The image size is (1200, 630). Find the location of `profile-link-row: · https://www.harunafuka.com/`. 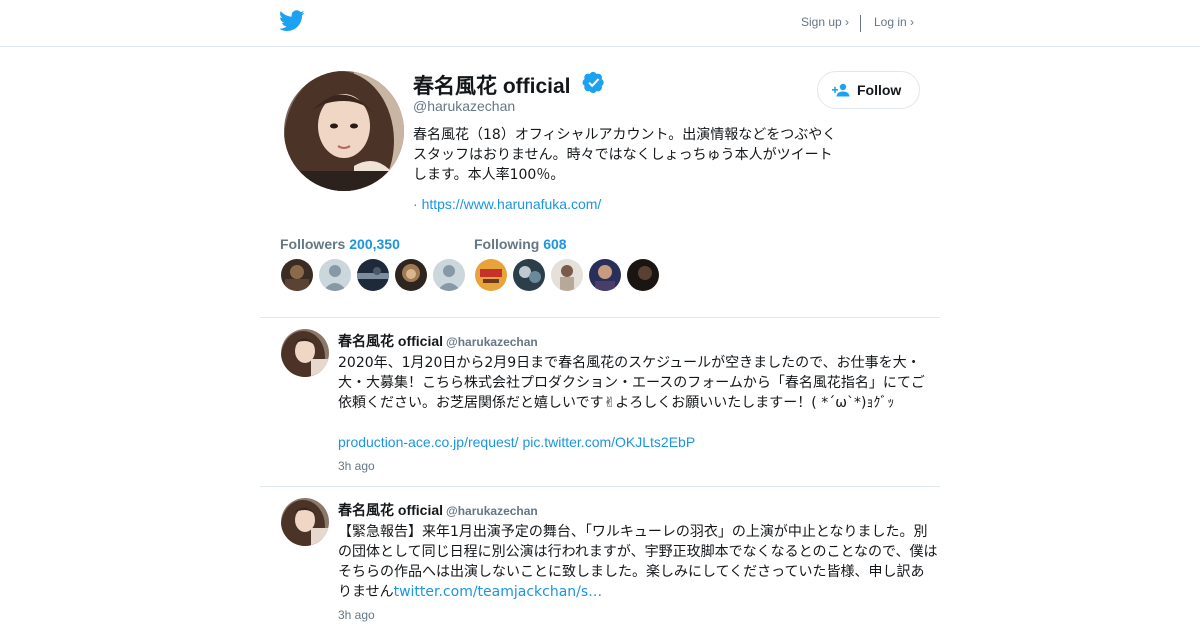

profile-link-row: · https://www.harunafuka.com/ is located at coordinates (507, 204).